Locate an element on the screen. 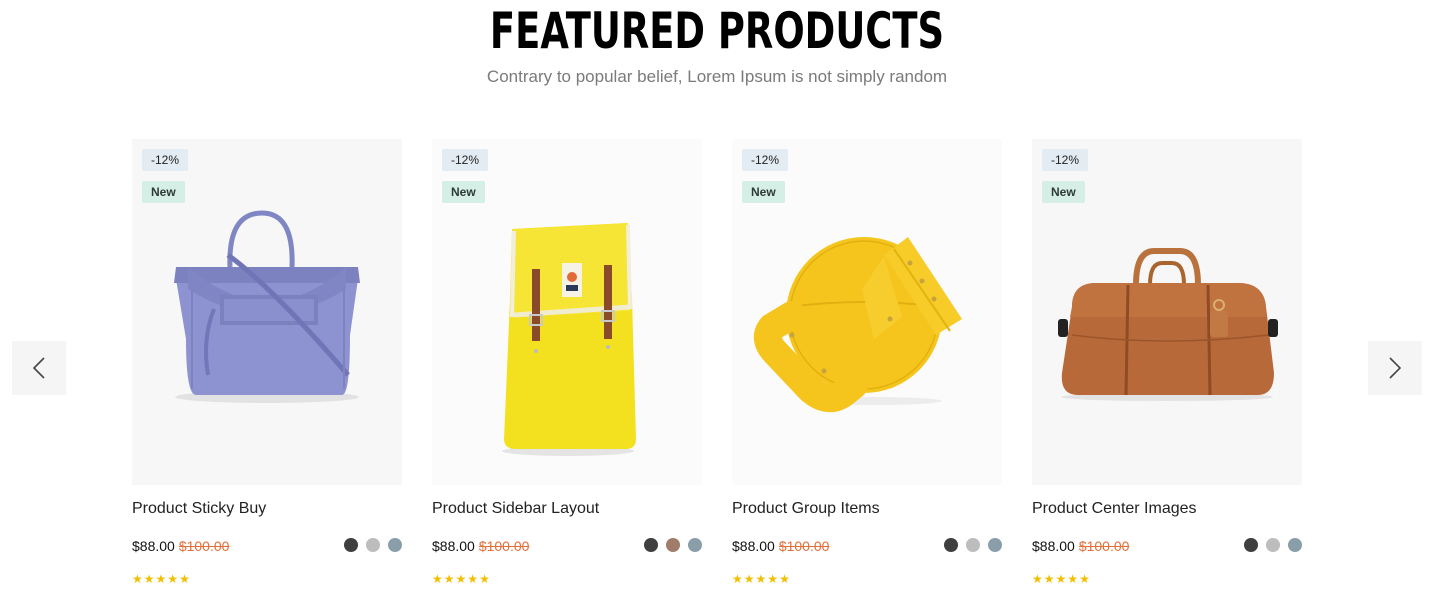 Image resolution: width=1434 pixels, height=597 pixels. chevron-left-icon is located at coordinates (38, 368).